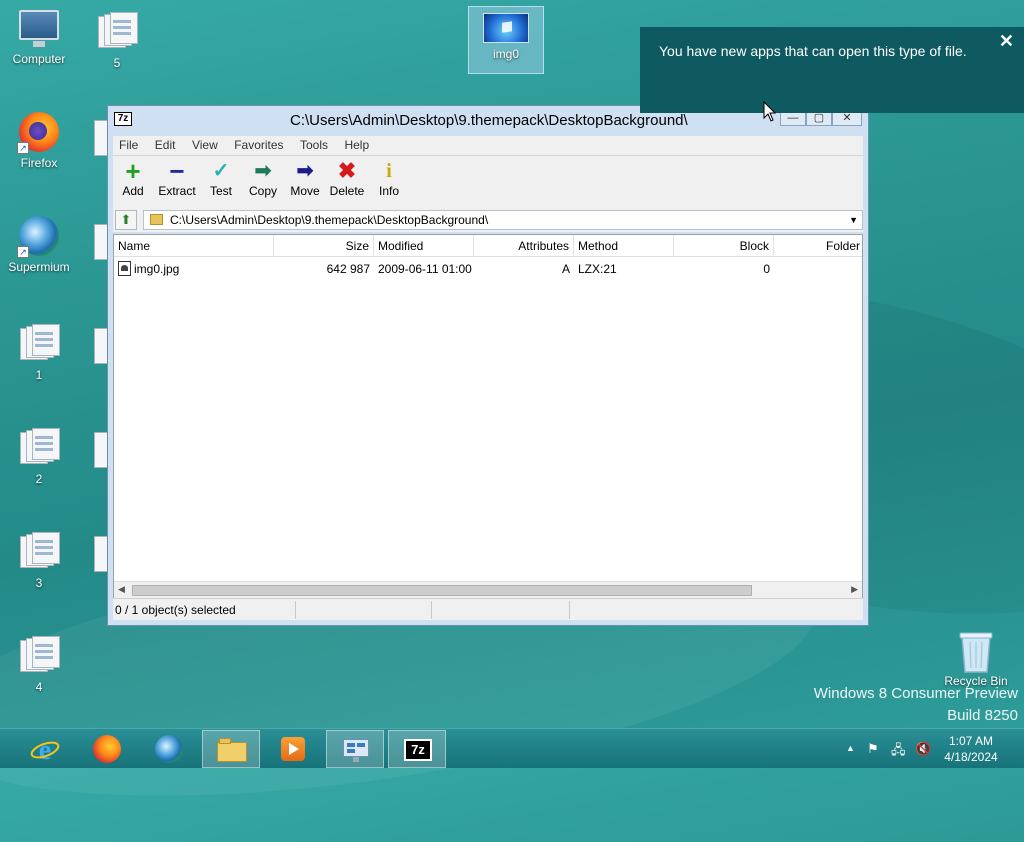  Describe the element at coordinates (389, 179) in the screenshot. I see `info-button: i Info` at that location.